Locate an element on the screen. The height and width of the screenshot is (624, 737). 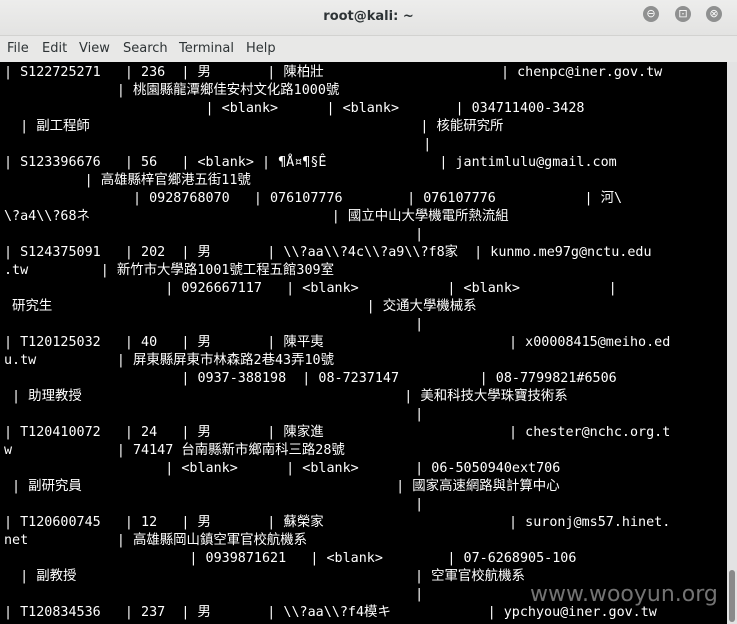
terminal-line: net | 高雄縣岡山鎮空軍官校航機系 is located at coordinates (156, 540).